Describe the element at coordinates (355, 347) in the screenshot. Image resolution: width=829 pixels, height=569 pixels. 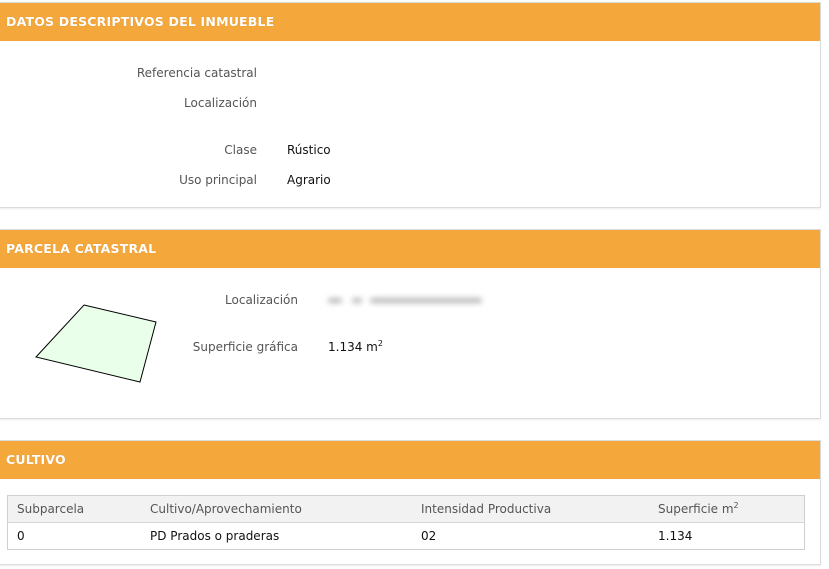
I see `graphic-surface-value: 1.134 m2` at that location.